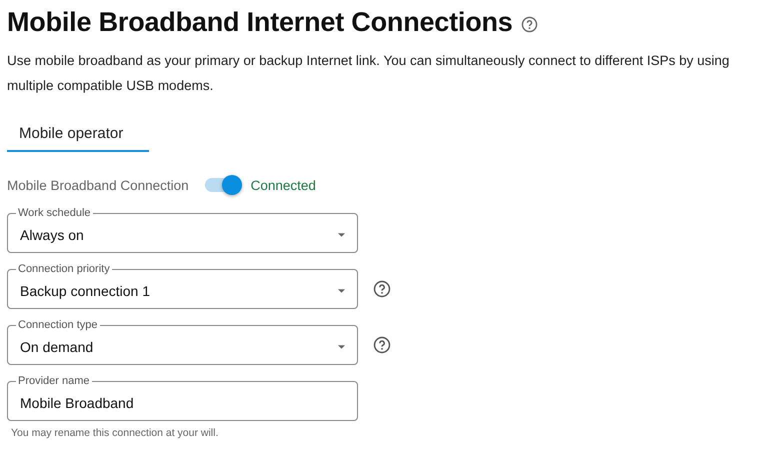 The height and width of the screenshot is (450, 764). Describe the element at coordinates (57, 325) in the screenshot. I see `field-label: Connection type` at that location.